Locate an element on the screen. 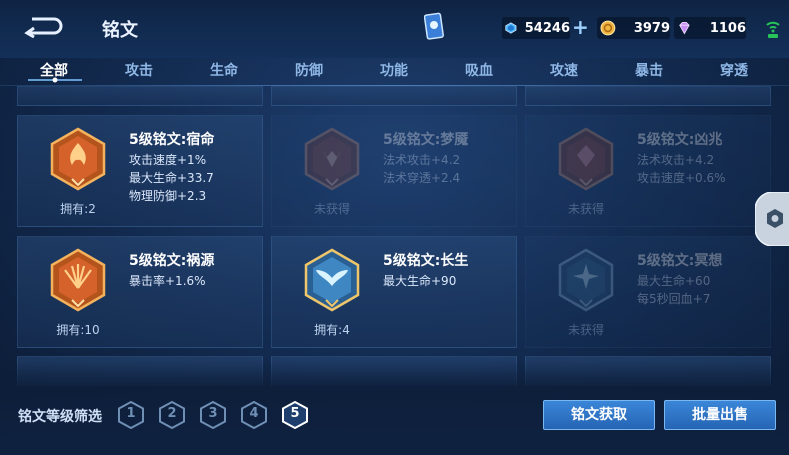 Image resolution: width=789 pixels, height=455 pixels. side-drawer-handle-icon is located at coordinates (772, 219).